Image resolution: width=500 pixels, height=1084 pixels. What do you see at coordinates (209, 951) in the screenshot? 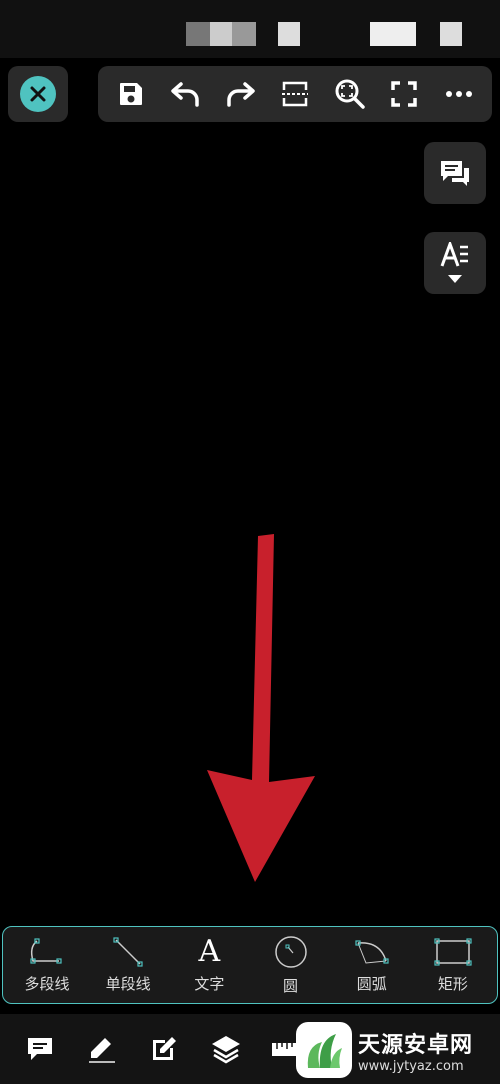
I see `text-tool-icon: A` at bounding box center [209, 951].